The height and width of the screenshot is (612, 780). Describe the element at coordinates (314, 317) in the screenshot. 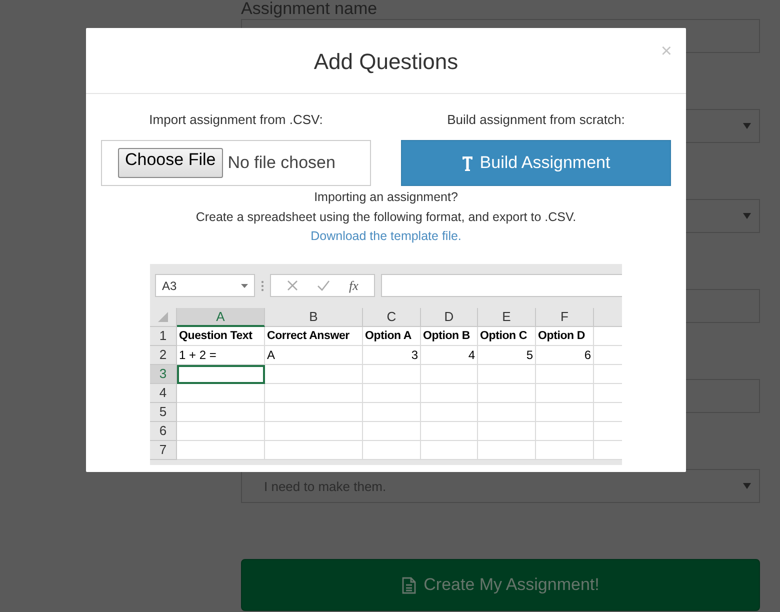

I see `column-header: B` at that location.